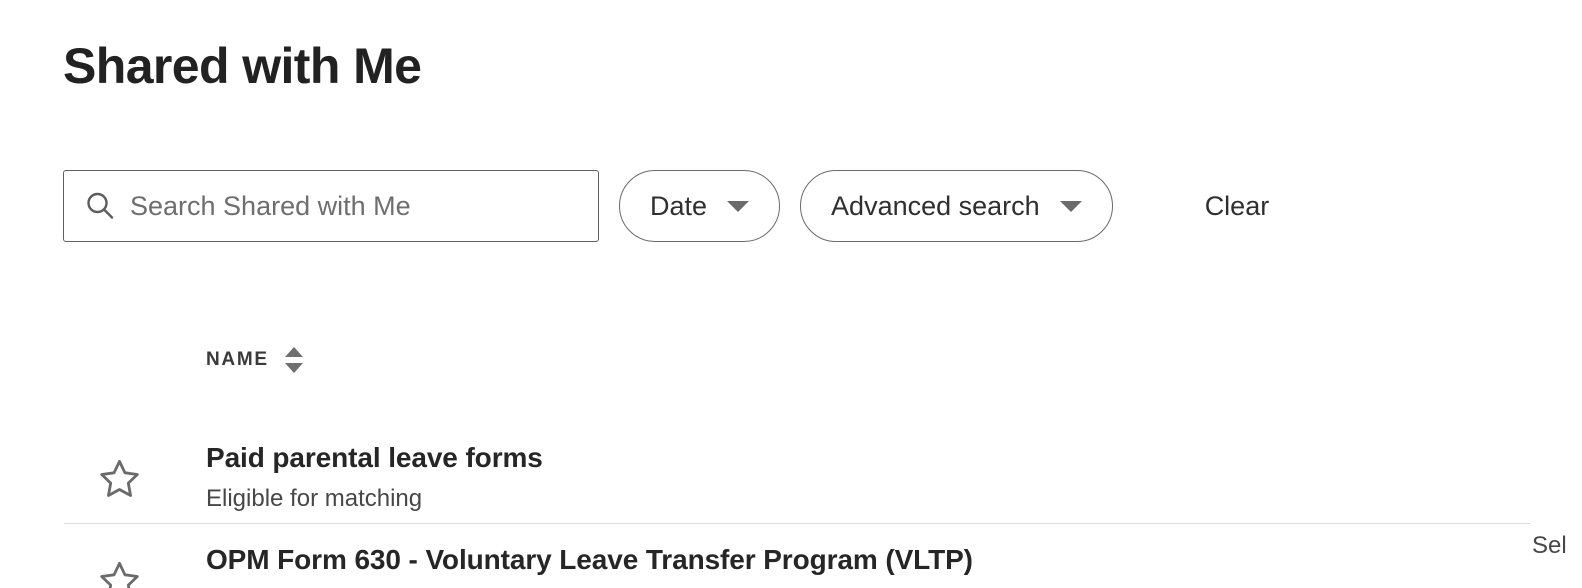 The height and width of the screenshot is (588, 1582). What do you see at coordinates (314, 499) in the screenshot?
I see `row-subtitle: Eligible for matching` at bounding box center [314, 499].